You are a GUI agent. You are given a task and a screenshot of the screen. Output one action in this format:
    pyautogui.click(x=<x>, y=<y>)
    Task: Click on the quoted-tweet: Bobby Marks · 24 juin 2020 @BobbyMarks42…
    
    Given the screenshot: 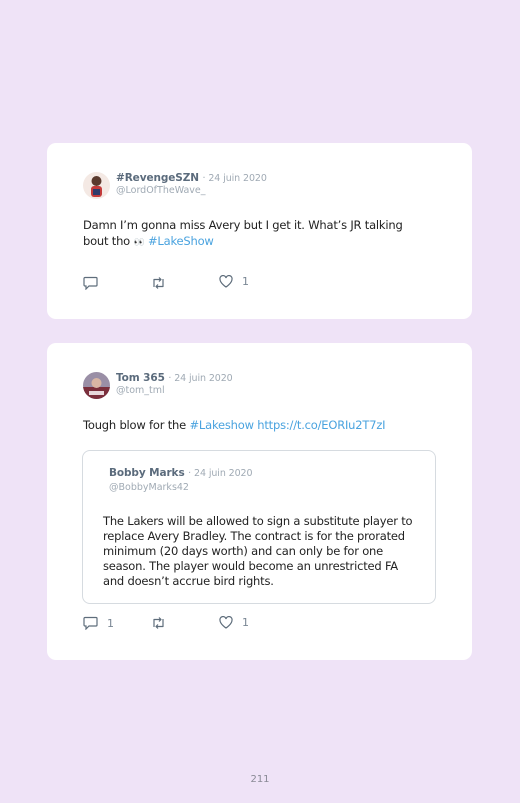 What is the action you would take?
    pyautogui.click(x=259, y=527)
    